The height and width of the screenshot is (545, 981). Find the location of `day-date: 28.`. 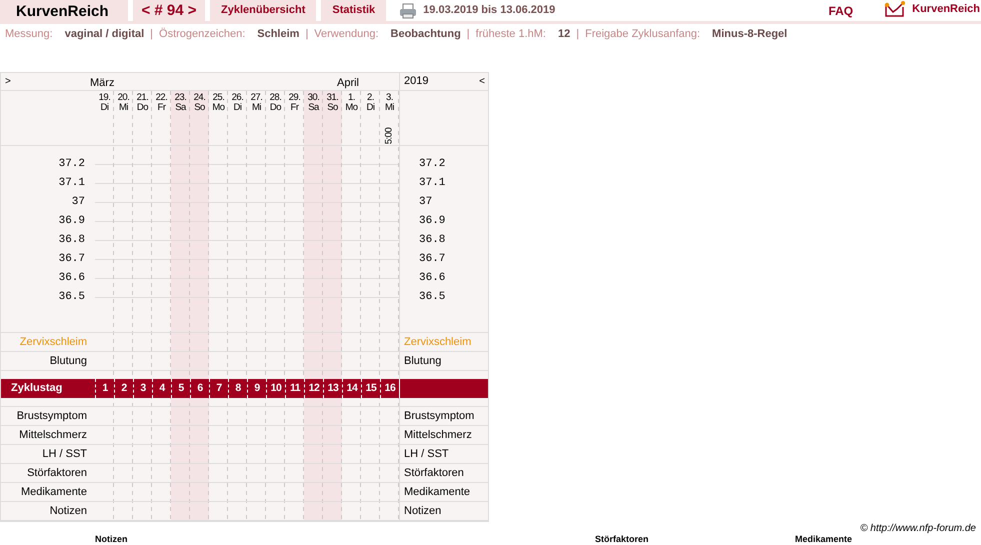

day-date: 28. is located at coordinates (276, 98).